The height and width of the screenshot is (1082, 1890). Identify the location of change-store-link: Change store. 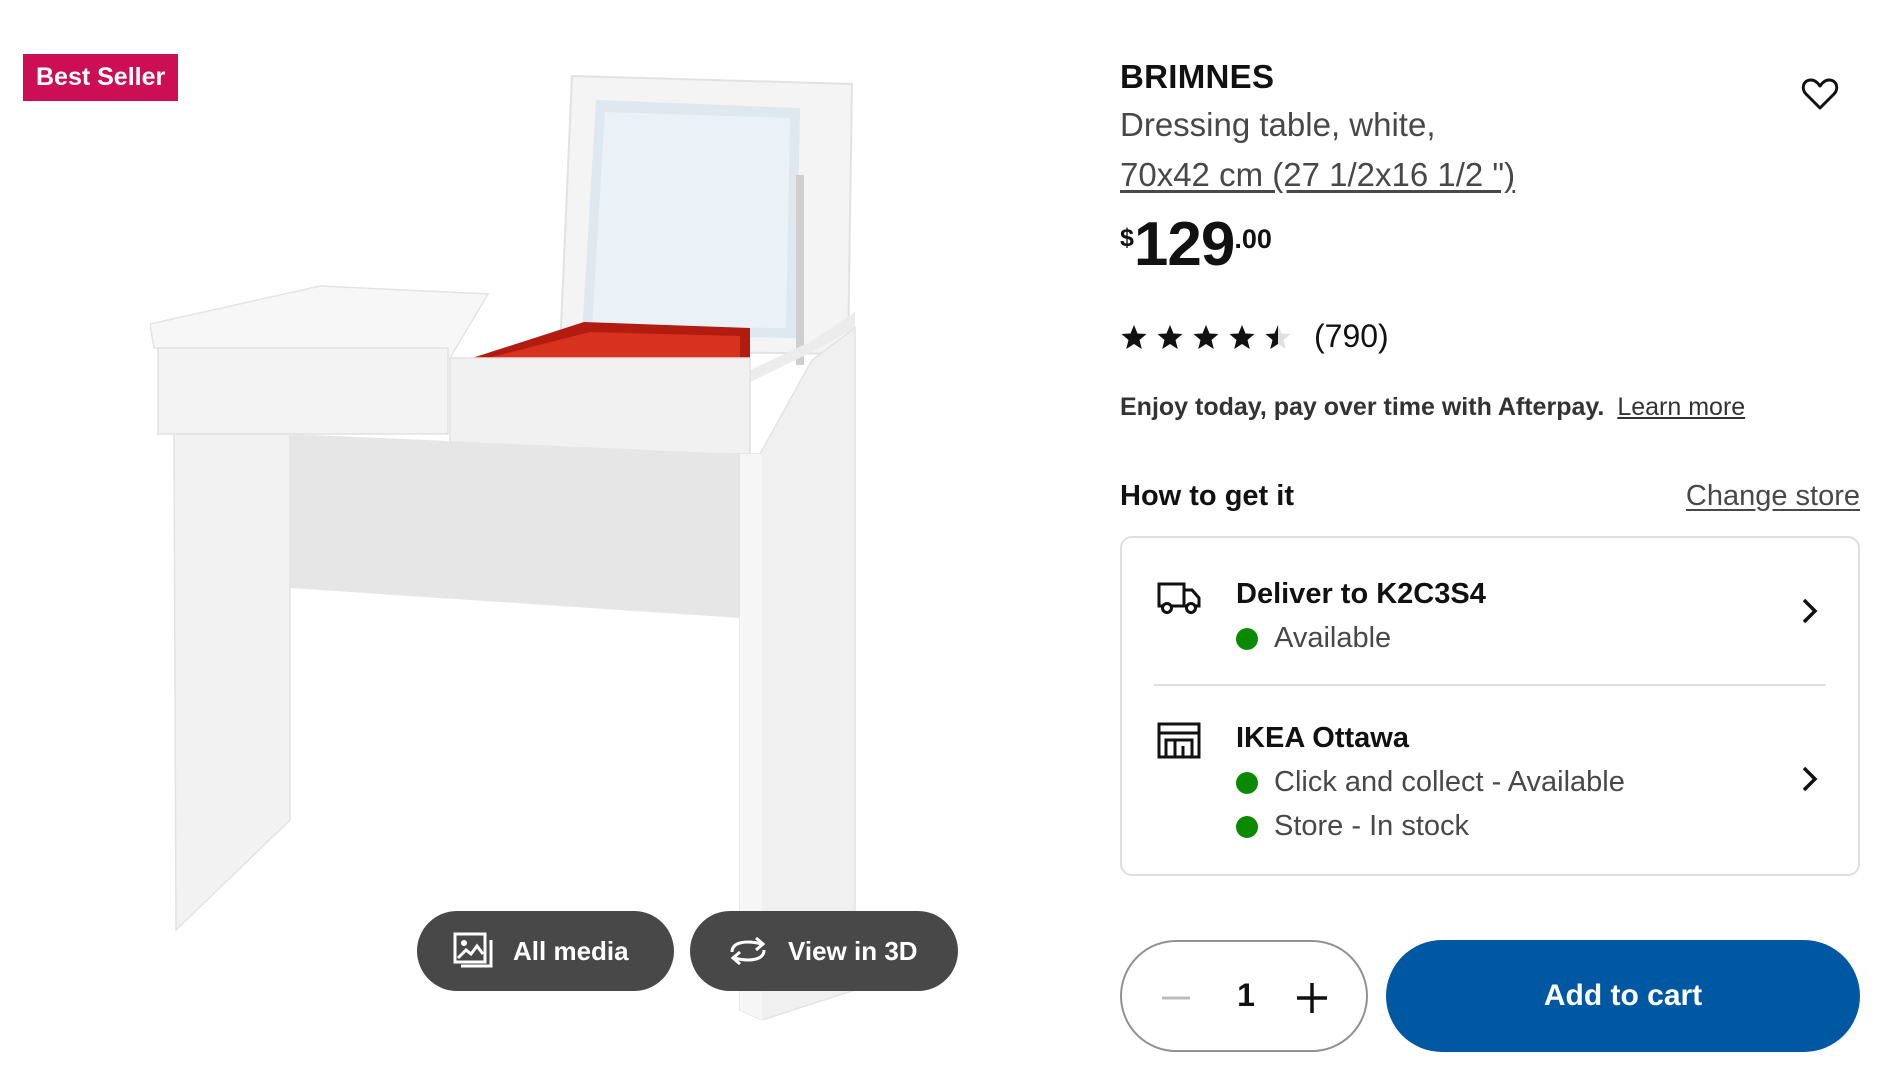
(1773, 496).